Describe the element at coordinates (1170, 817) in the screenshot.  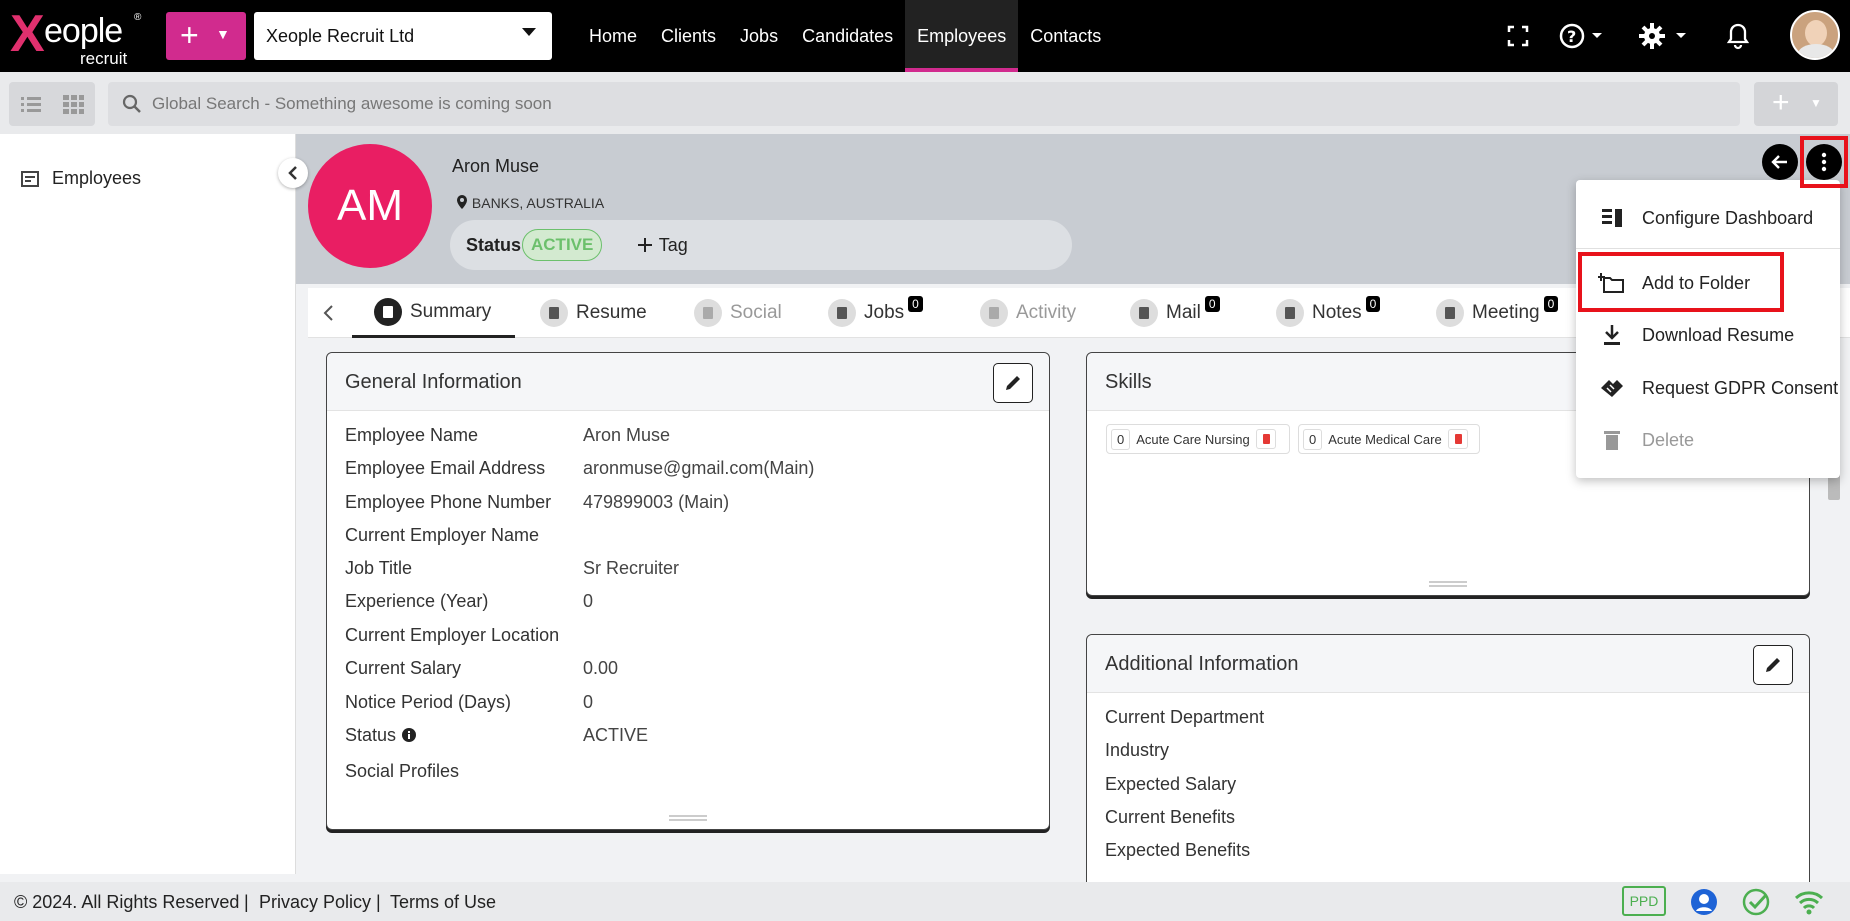
I see `field-label: Current Benefits` at that location.